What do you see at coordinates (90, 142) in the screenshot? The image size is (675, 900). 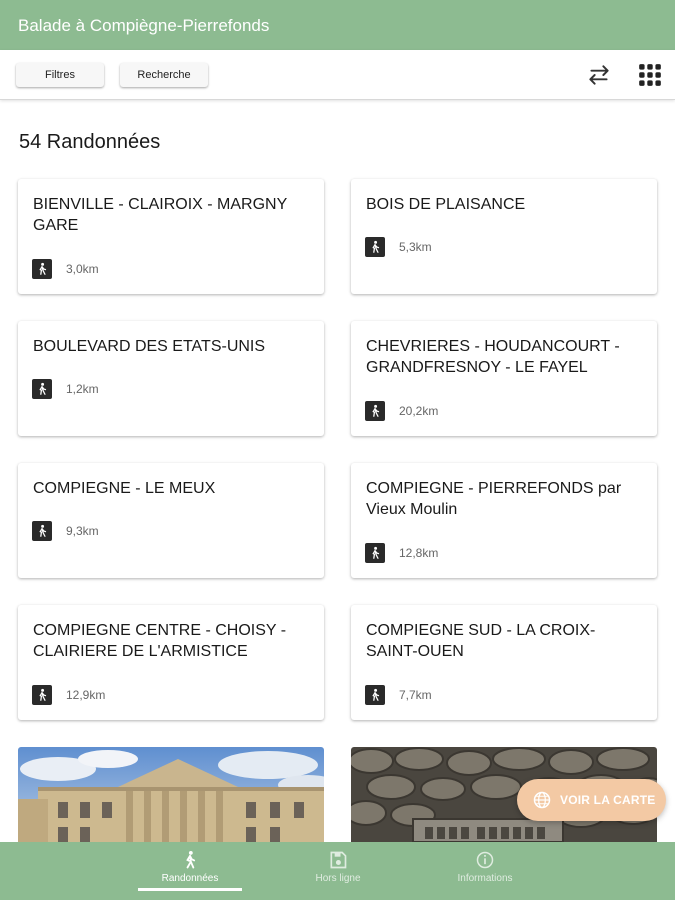 I see `results-count: 54 Randonnées` at bounding box center [90, 142].